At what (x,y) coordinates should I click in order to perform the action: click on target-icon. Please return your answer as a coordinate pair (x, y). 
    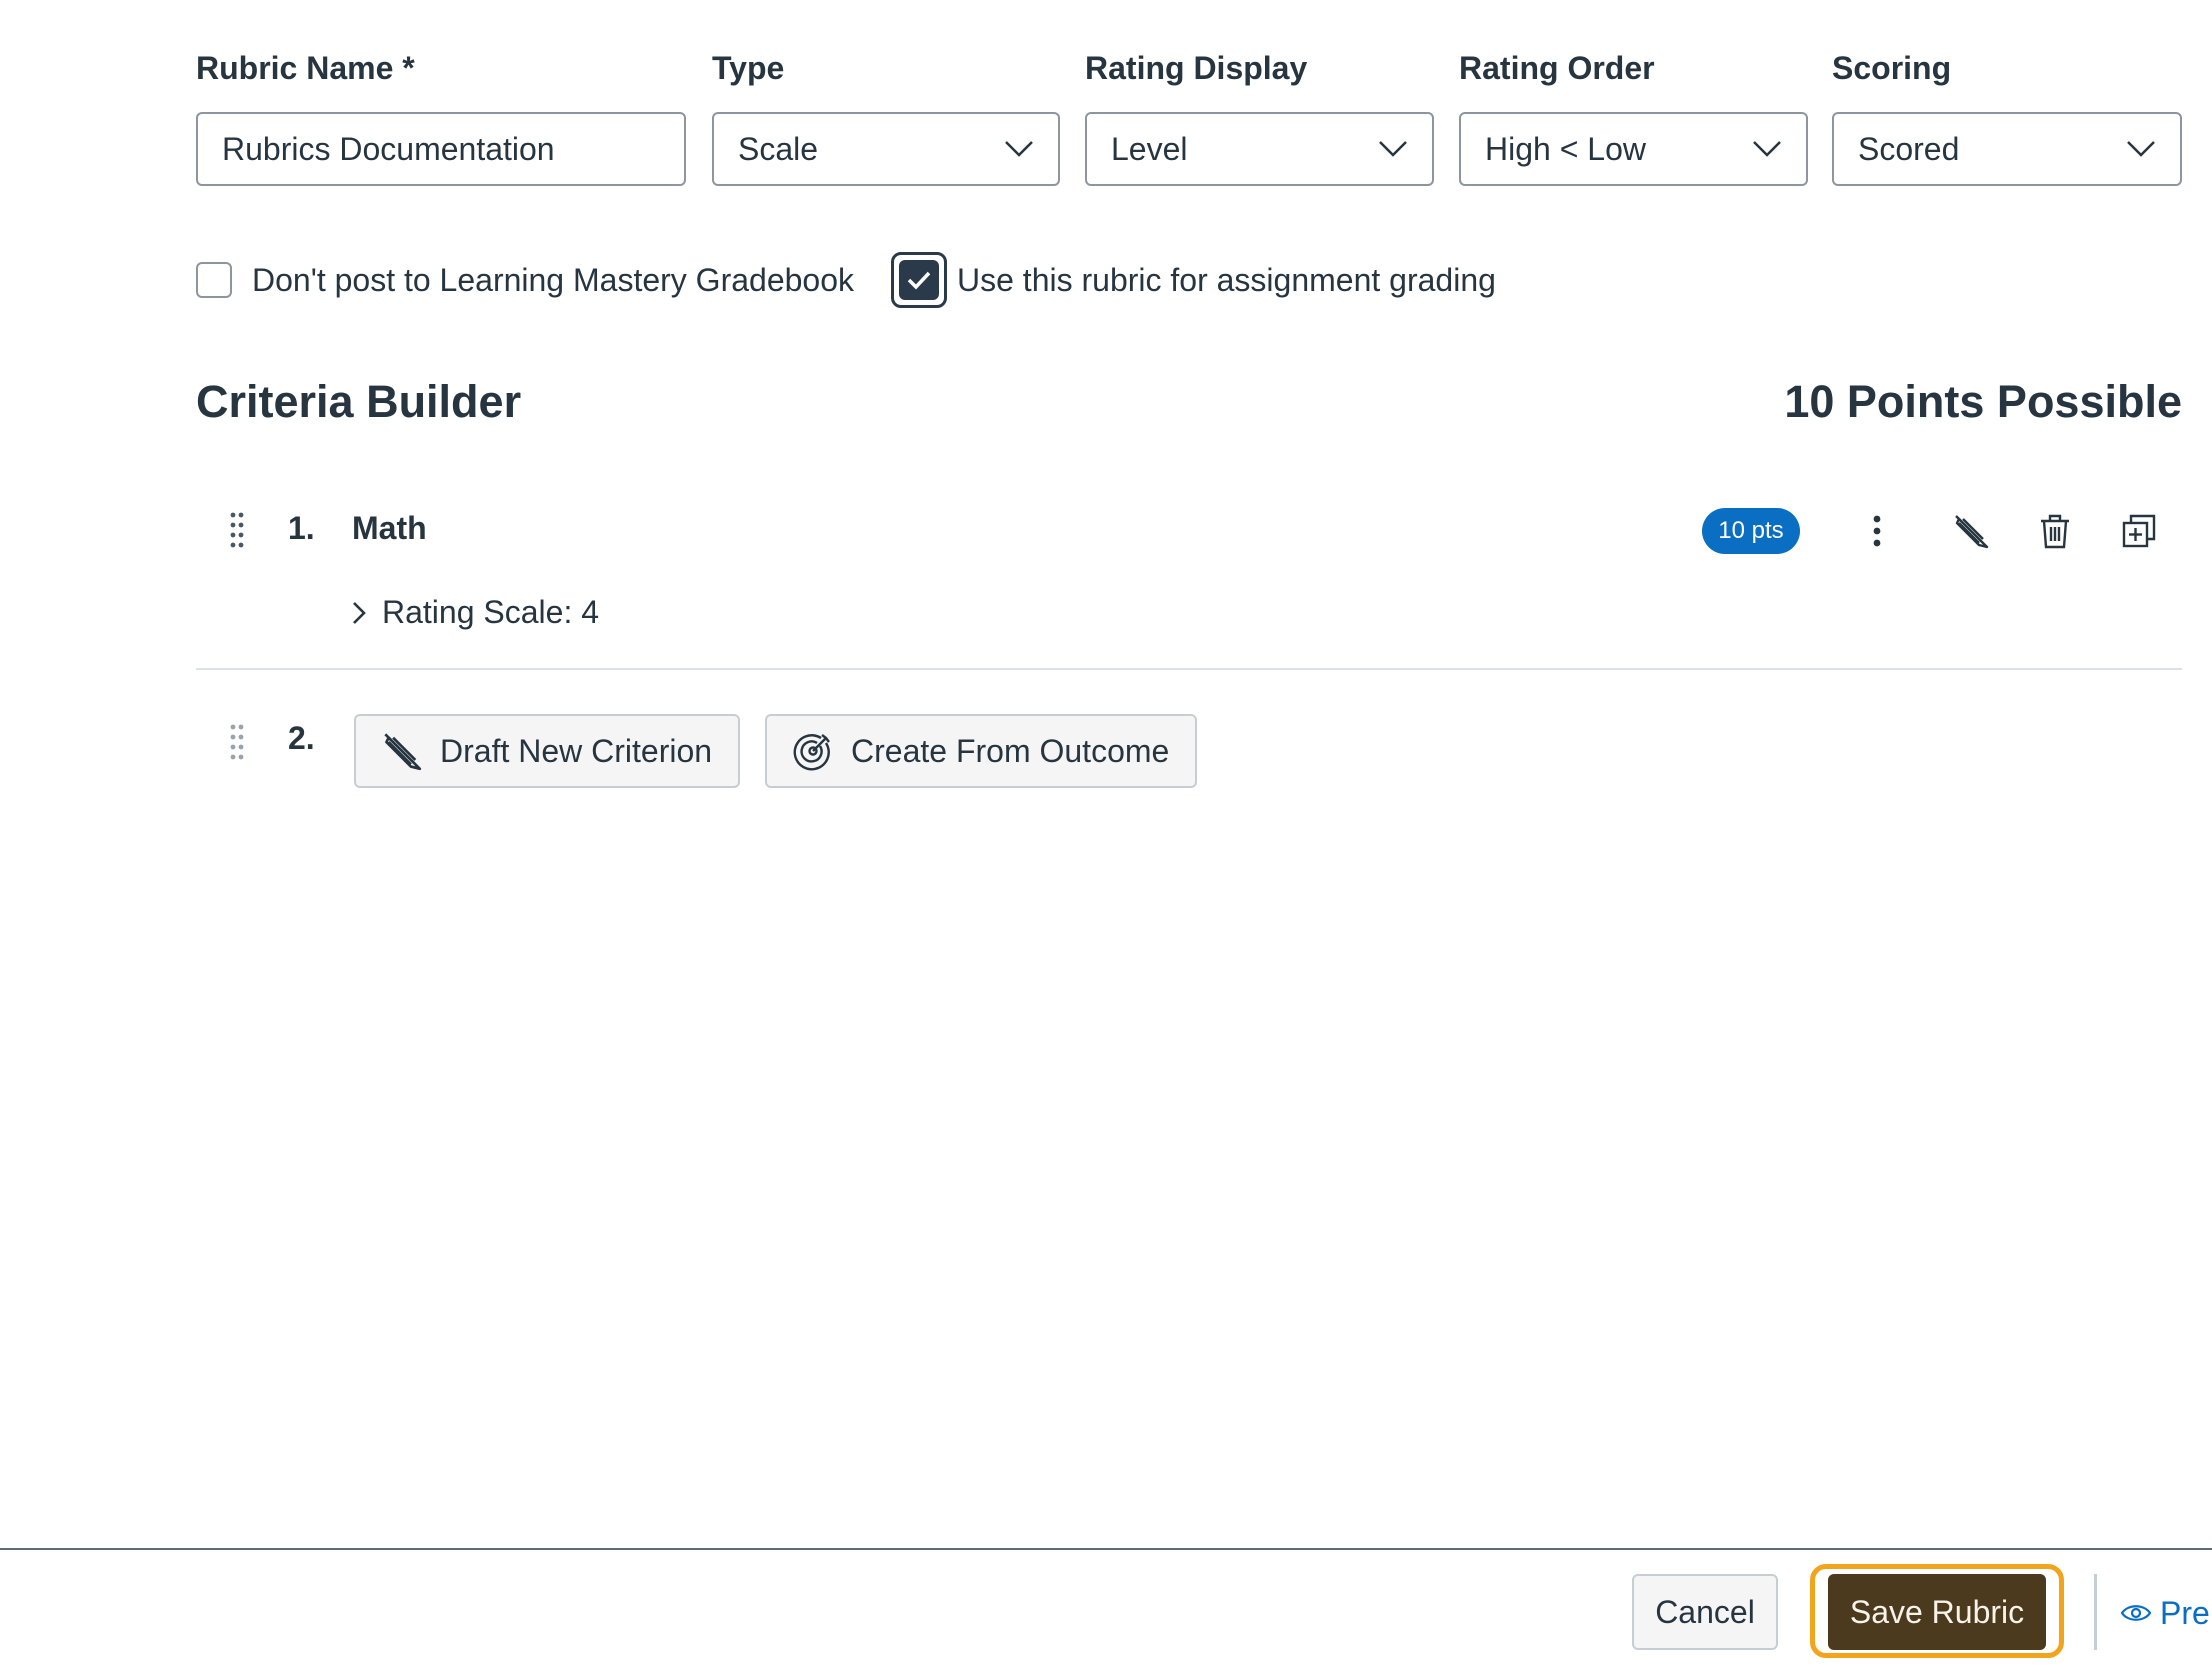
    Looking at the image, I should click on (811, 752).